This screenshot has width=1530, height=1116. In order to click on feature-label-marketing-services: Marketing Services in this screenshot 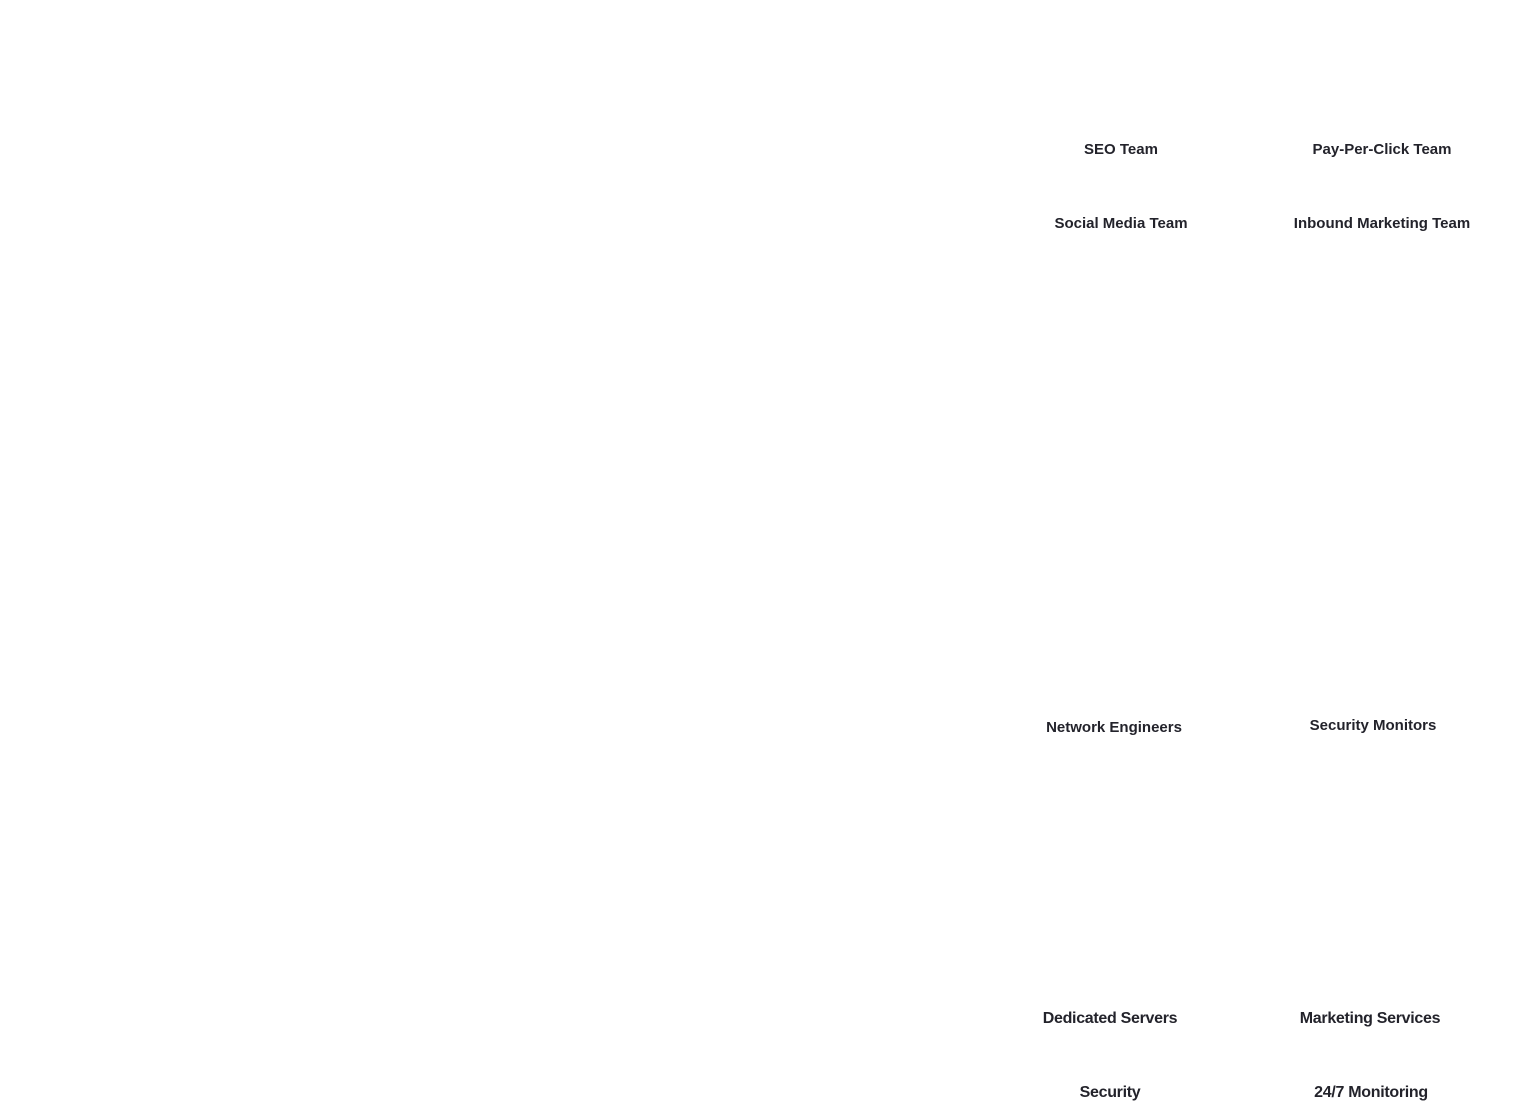, I will do `click(1370, 1018)`.